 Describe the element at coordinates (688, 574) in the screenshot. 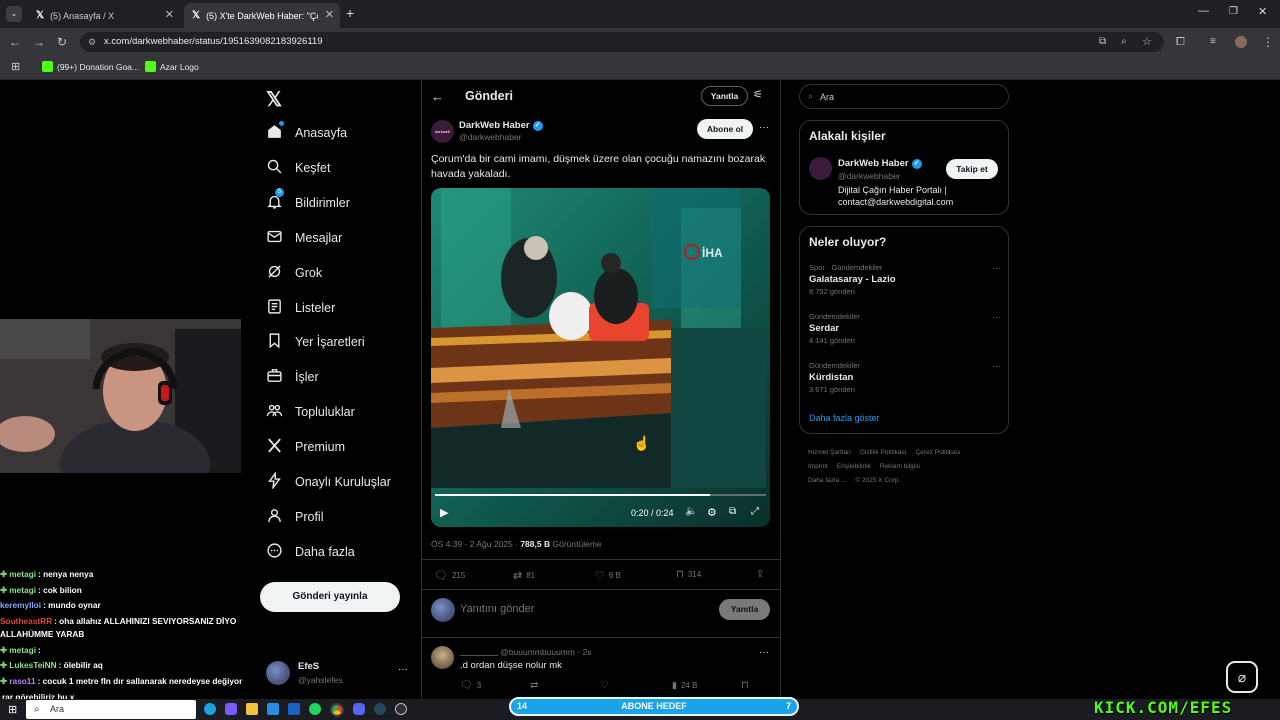

I see `bookmark-action: ⊓ 314` at that location.